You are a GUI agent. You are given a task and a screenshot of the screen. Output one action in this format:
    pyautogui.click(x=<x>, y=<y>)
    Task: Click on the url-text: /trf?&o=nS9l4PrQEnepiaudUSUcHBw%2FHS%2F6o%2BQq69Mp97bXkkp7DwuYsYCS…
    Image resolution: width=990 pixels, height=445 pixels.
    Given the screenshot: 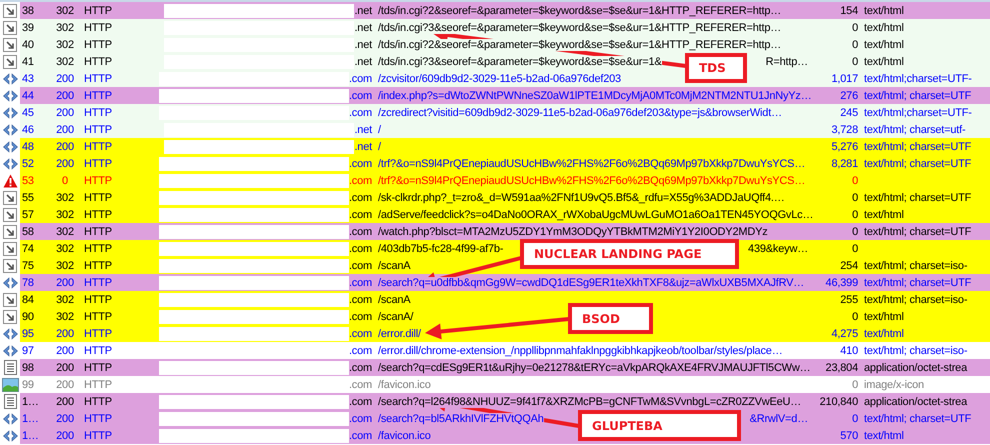 What is the action you would take?
    pyautogui.click(x=592, y=180)
    